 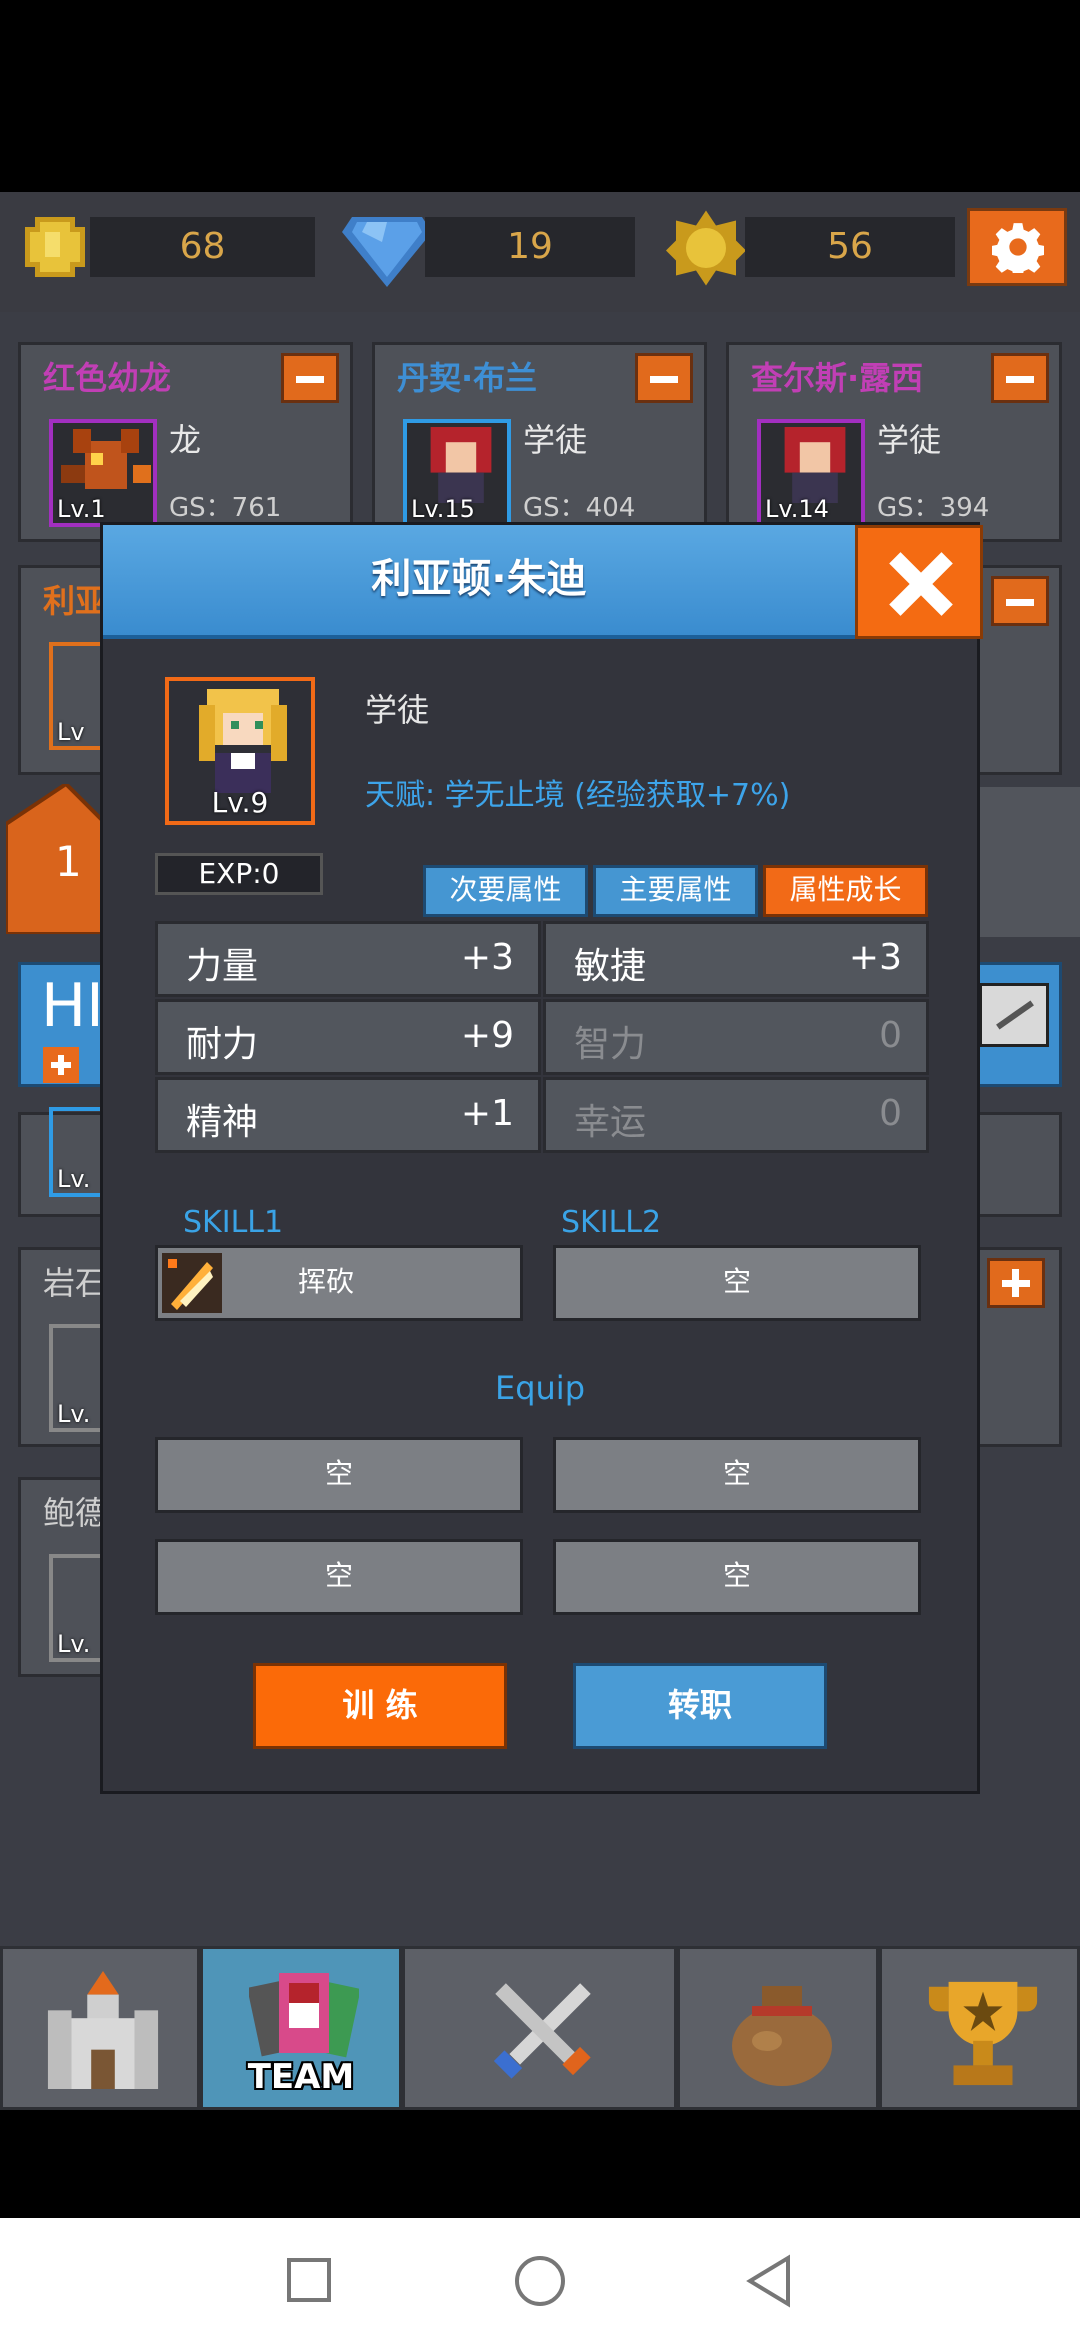 What do you see at coordinates (983, 2033) in the screenshot?
I see `trophy-icon` at bounding box center [983, 2033].